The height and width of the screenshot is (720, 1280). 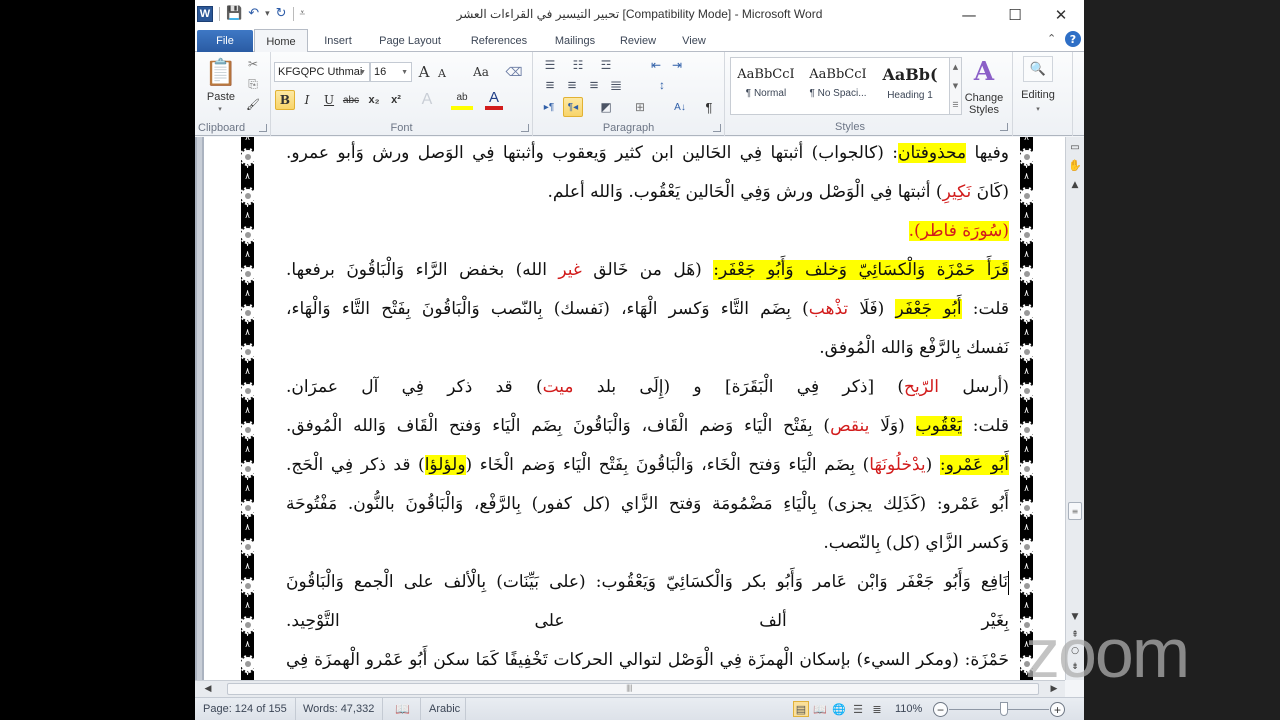 What do you see at coordinates (410, 40) in the screenshot?
I see `tab-page-layout: Page Layout` at bounding box center [410, 40].